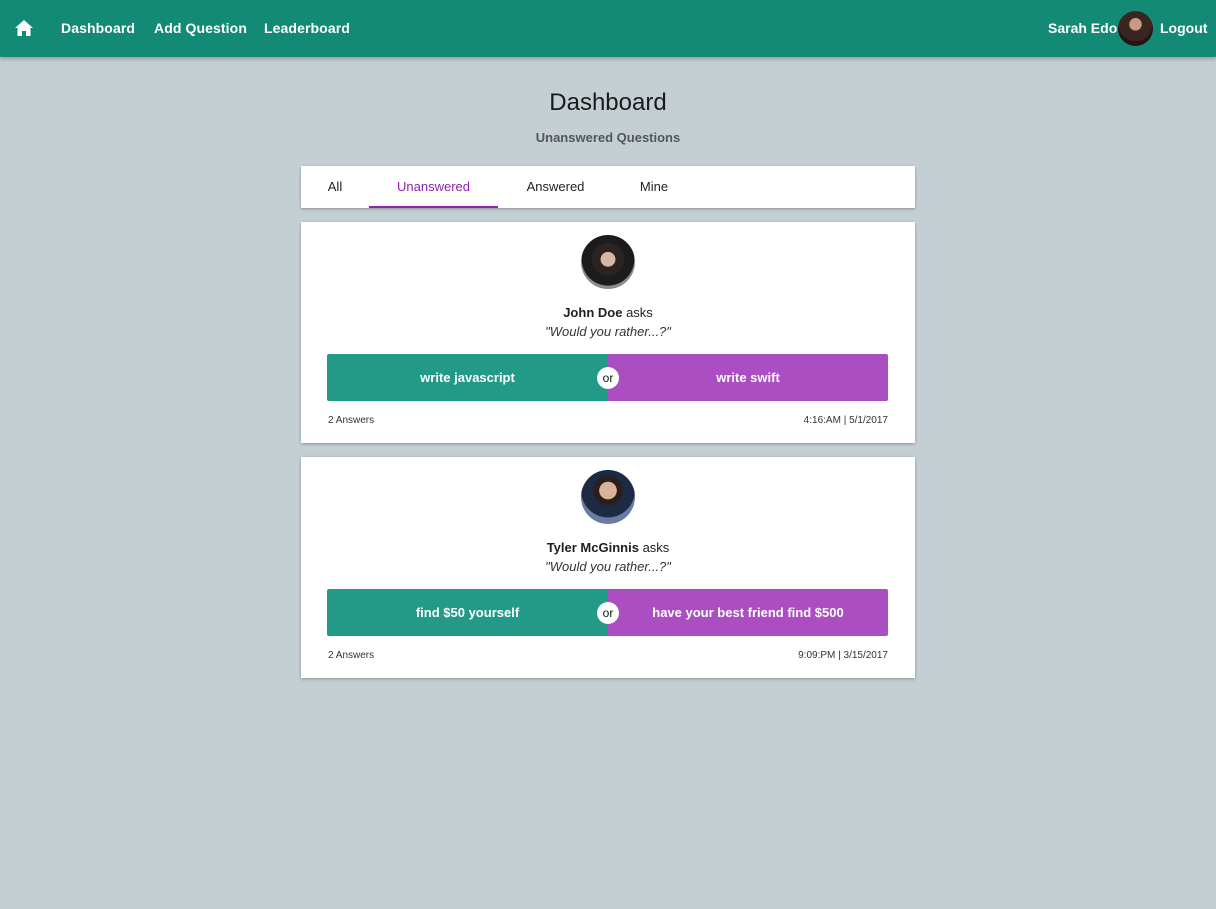  Describe the element at coordinates (555, 187) in the screenshot. I see `tab-answered: Answered` at that location.